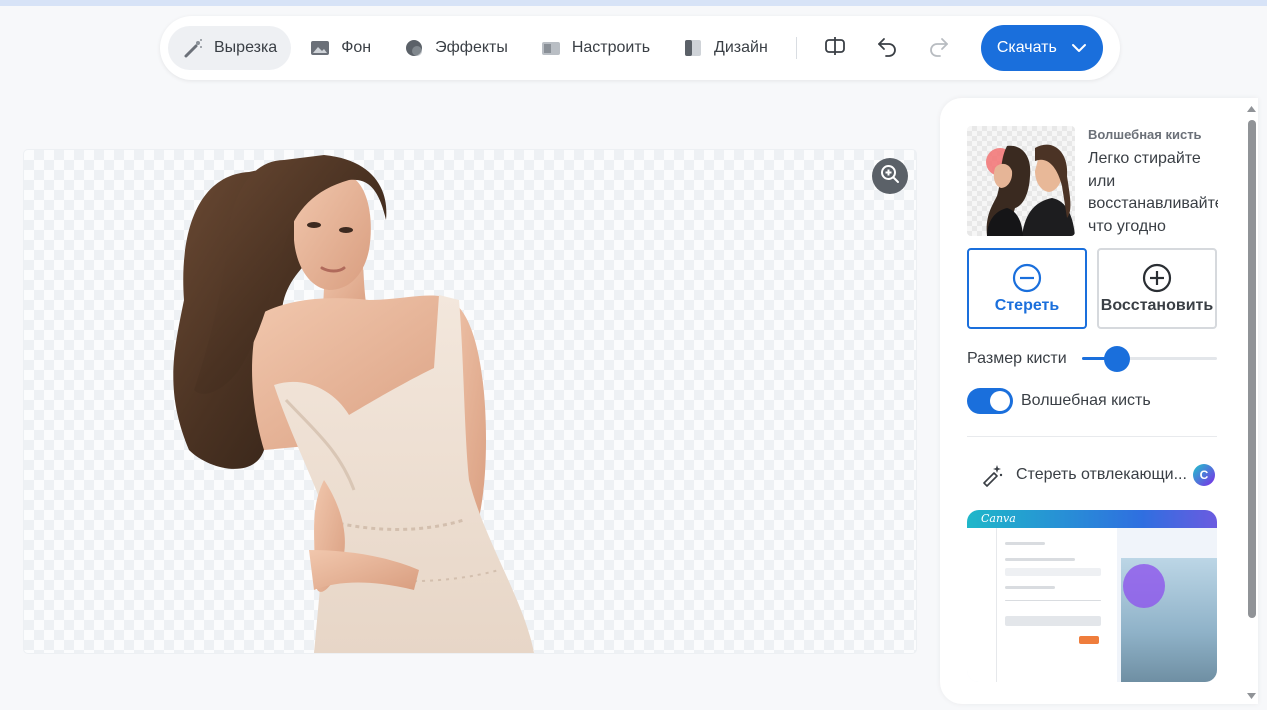  I want to click on plus-circle-icon, so click(1157, 278).